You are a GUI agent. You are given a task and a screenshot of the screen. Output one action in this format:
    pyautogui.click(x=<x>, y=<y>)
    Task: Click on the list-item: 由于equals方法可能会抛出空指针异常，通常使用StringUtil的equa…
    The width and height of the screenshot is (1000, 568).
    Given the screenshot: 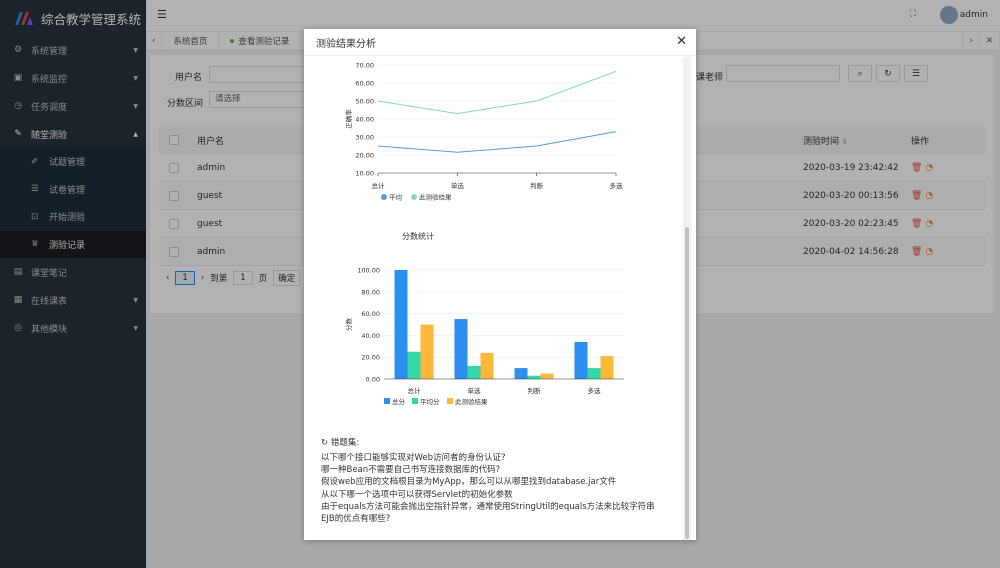 What is the action you would take?
    pyautogui.click(x=488, y=506)
    